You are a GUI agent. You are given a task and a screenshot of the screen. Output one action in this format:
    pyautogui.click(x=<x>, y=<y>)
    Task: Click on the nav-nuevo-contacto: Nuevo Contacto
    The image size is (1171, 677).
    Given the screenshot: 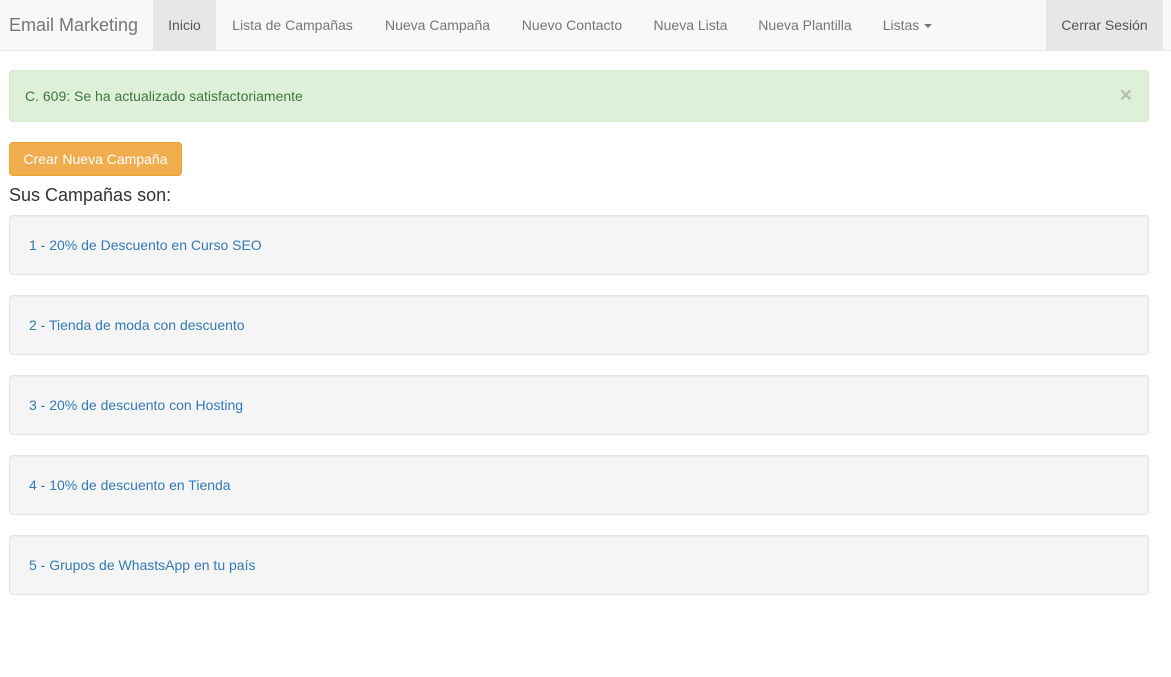 What is the action you would take?
    pyautogui.click(x=572, y=25)
    